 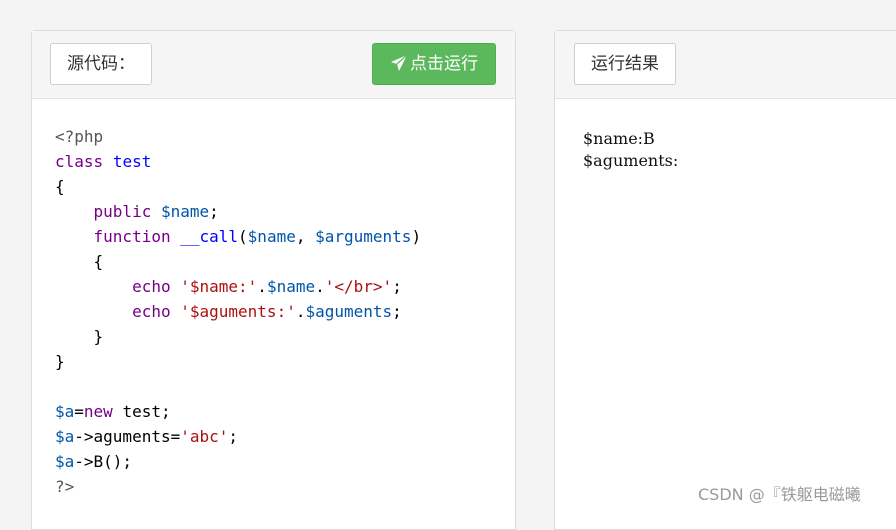 What do you see at coordinates (238, 461) in the screenshot?
I see `code-line: $a->B();` at bounding box center [238, 461].